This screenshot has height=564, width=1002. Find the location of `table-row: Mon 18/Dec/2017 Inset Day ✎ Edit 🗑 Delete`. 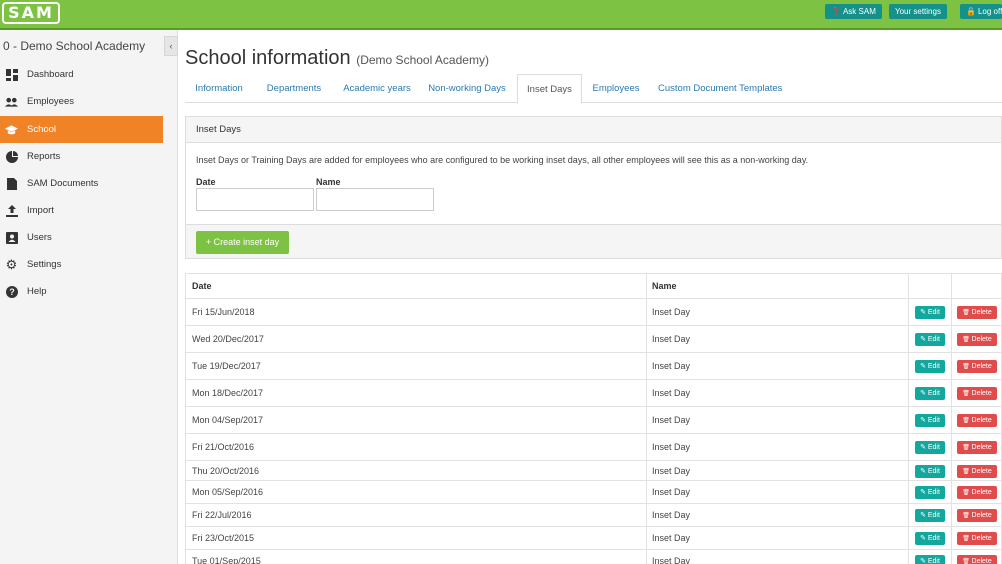

table-row: Mon 18/Dec/2017 Inset Day ✎ Edit 🗑 Delete is located at coordinates (593, 393).